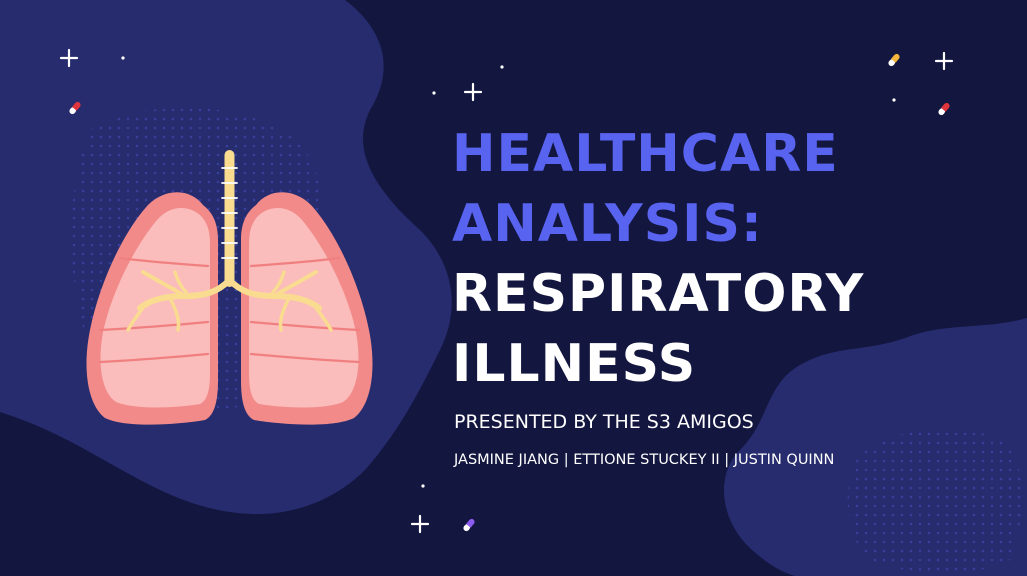 This screenshot has height=576, width=1027. I want to click on title-line-3: RESPIRATORY, so click(658, 294).